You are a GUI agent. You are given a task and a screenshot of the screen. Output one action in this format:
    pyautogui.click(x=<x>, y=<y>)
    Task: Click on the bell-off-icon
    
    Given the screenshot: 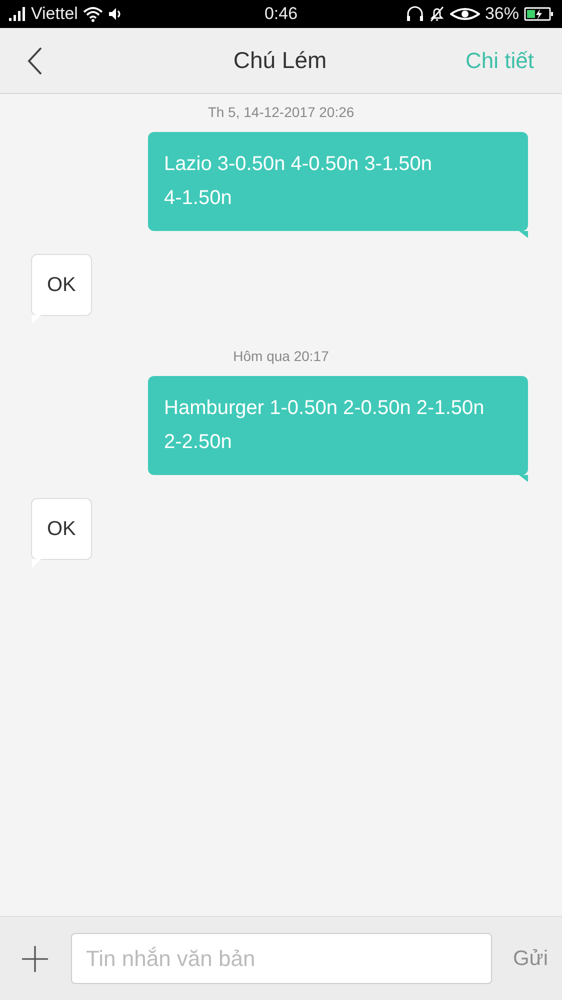 What is the action you would take?
    pyautogui.click(x=436, y=14)
    